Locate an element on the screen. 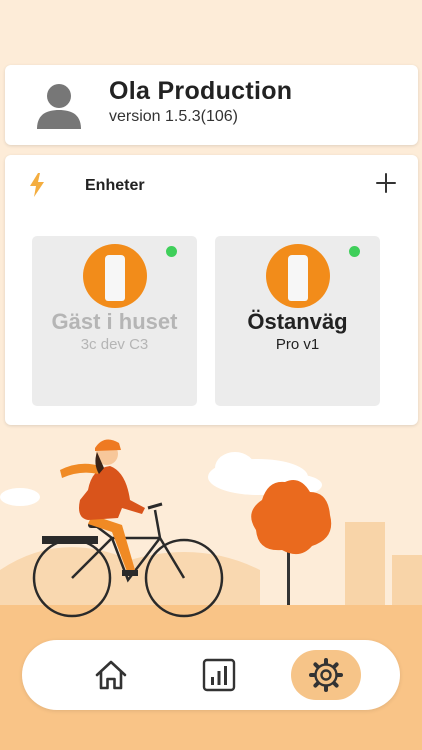  device-card: Östanväg Pro v1 is located at coordinates (297, 321).